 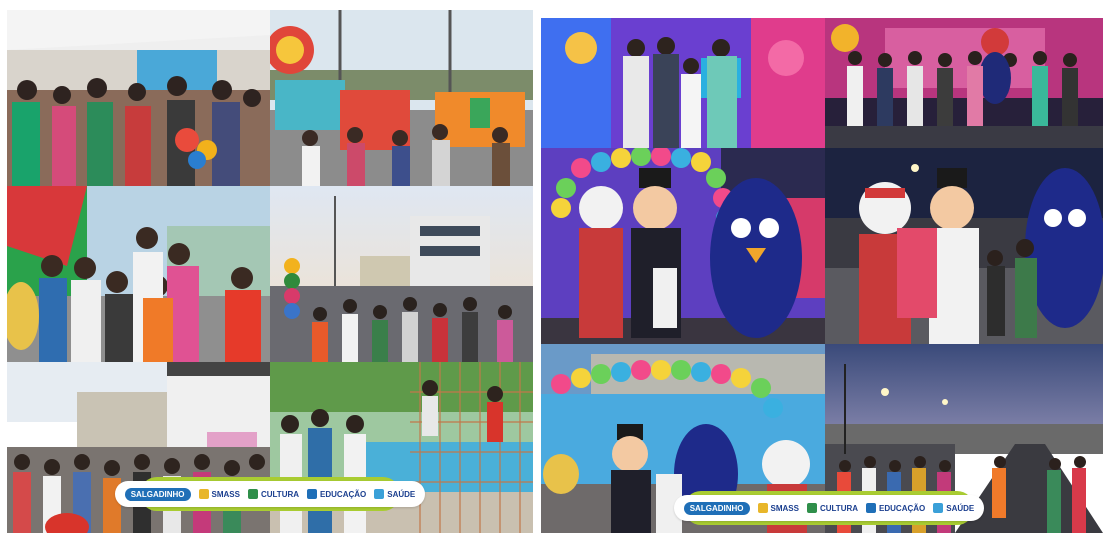 I want to click on sponsor-footer-bar: SALGADINHO SMASS CULTURA EDUCAÇÃO SAÚDE, so click(x=270, y=494).